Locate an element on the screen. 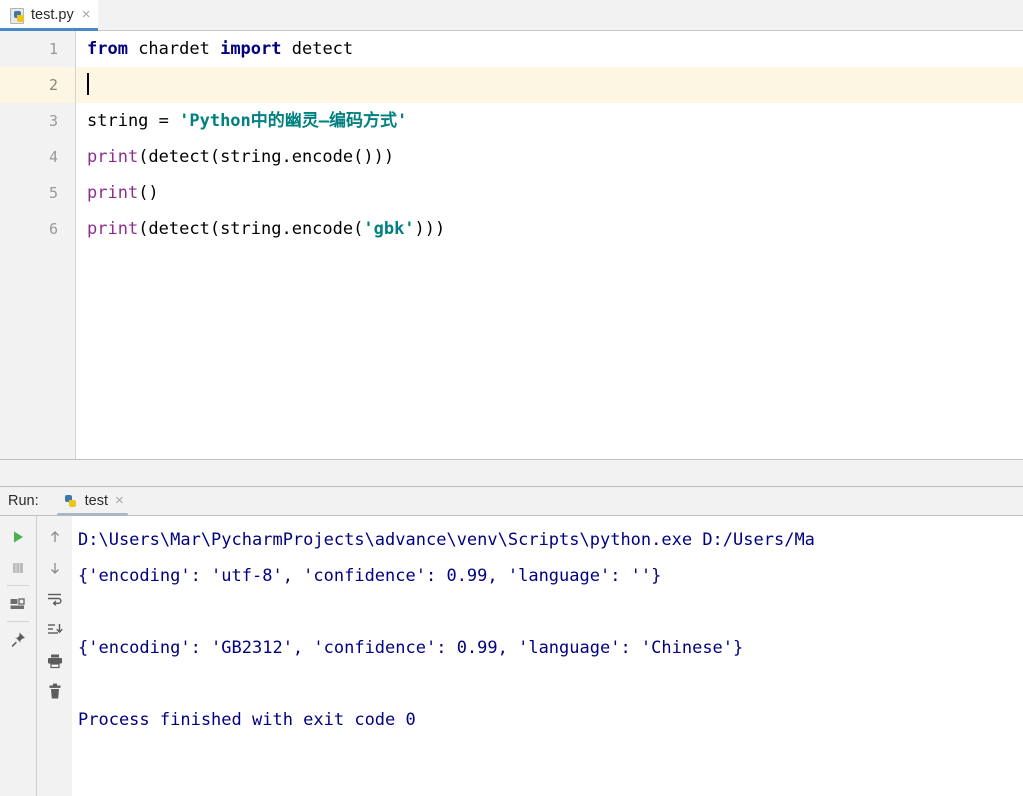  keyword-from: from is located at coordinates (107, 49).